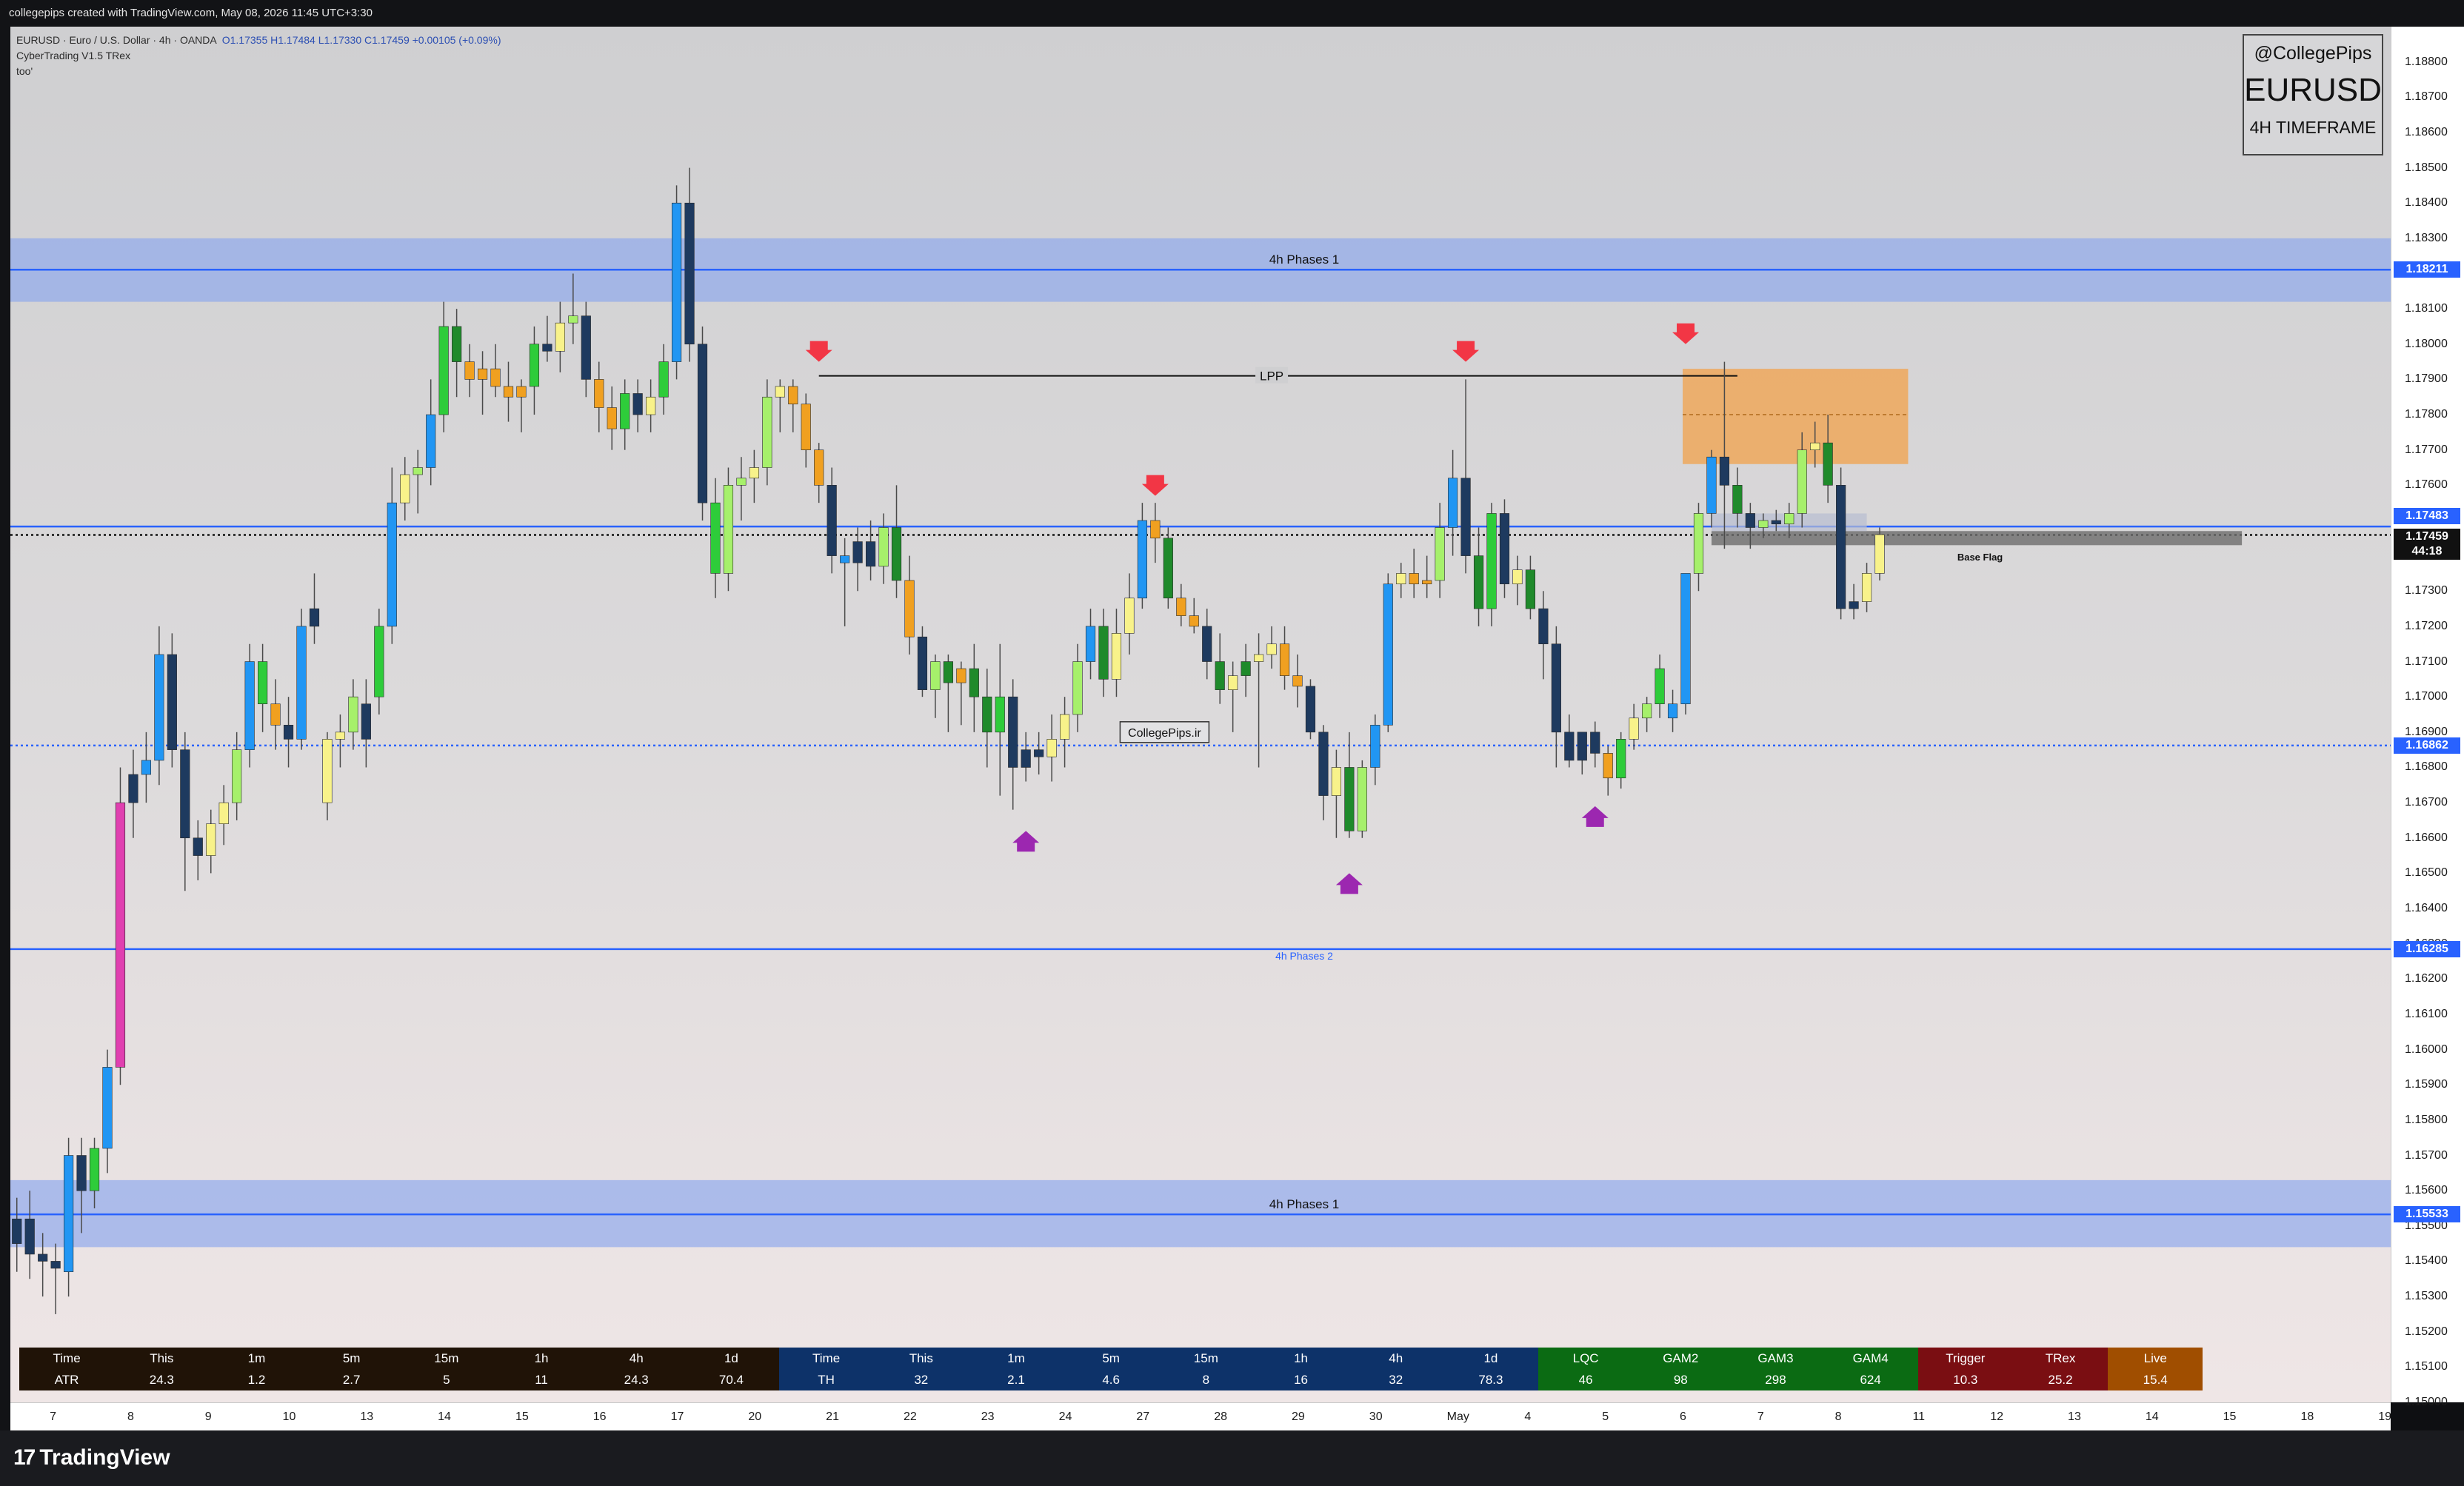 The image size is (2464, 1486). Describe the element at coordinates (2060, 1358) in the screenshot. I see `info-table-header: TRex` at that location.